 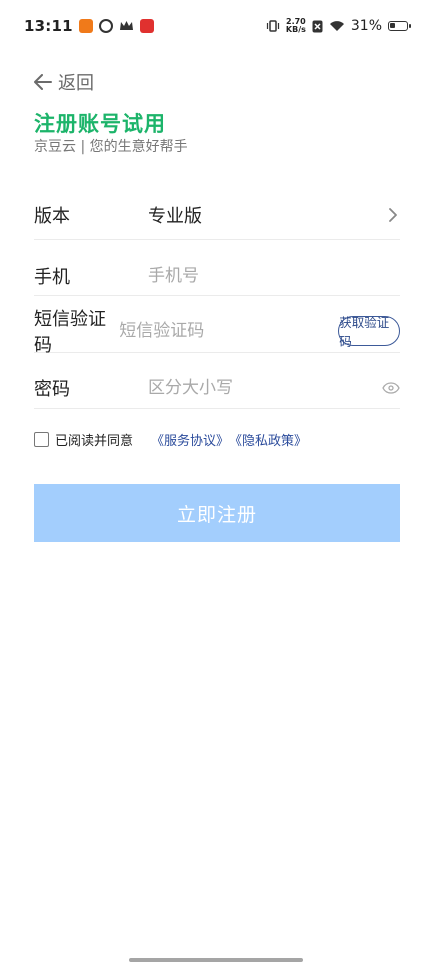 What do you see at coordinates (52, 277) in the screenshot?
I see `phone-label: 手机` at bounding box center [52, 277].